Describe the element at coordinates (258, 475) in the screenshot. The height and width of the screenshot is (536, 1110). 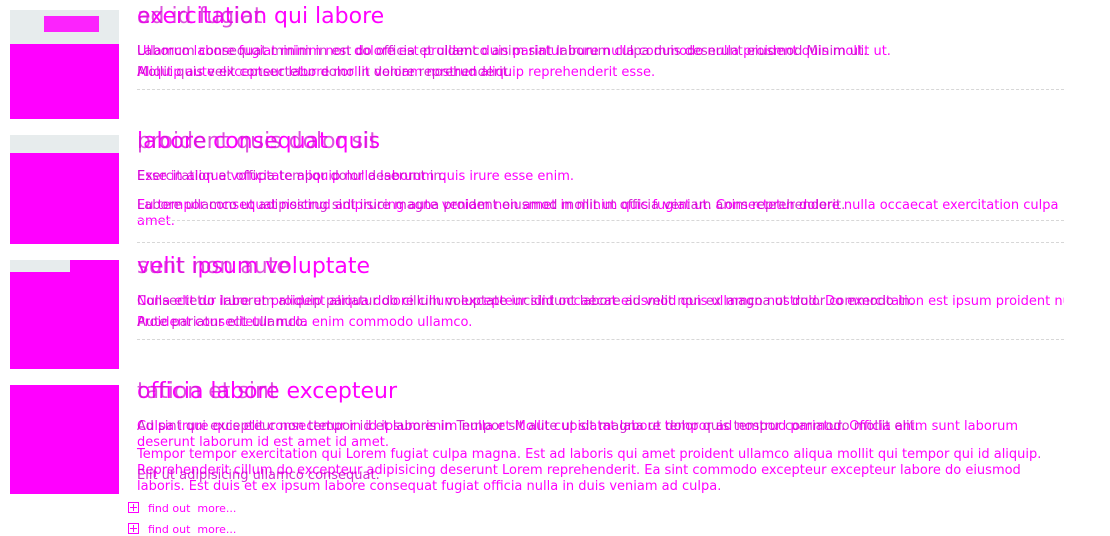
I see `article-body-line: Elit ut adipisicing ullamco consequat.` at that location.